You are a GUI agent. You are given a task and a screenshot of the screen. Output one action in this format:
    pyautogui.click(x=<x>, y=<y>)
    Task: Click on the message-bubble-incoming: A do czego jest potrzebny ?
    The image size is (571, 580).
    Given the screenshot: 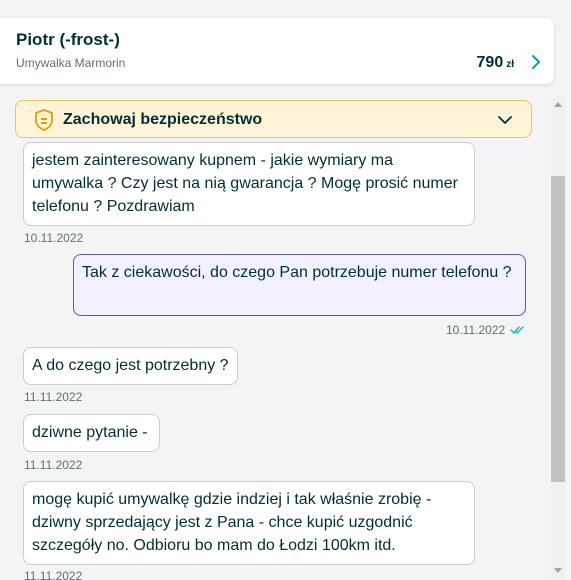 What is the action you would take?
    pyautogui.click(x=130, y=366)
    